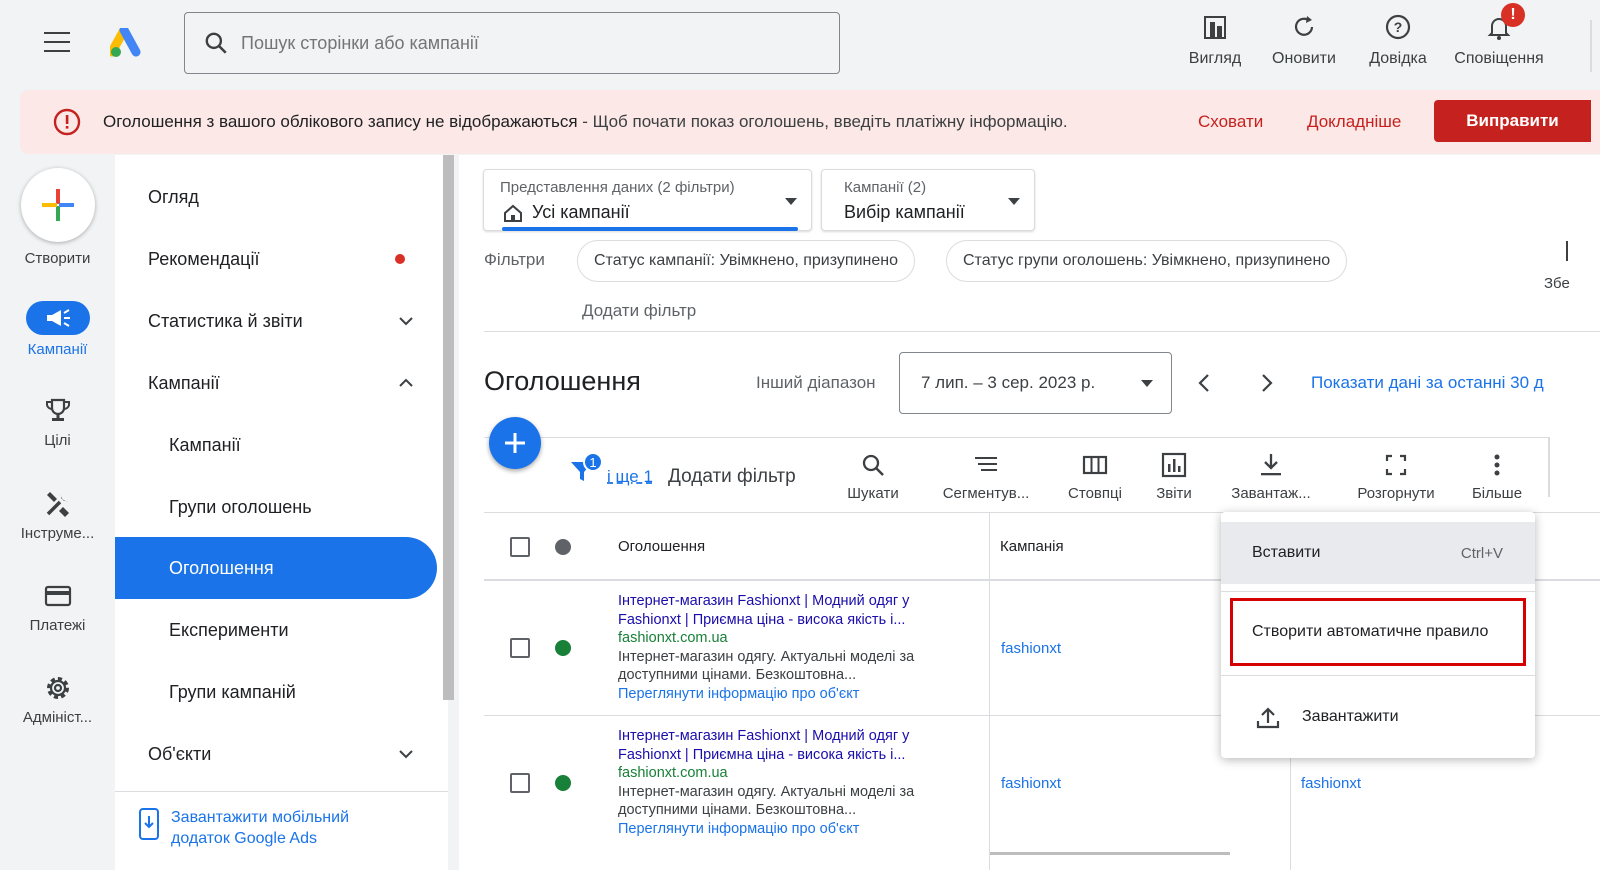  Describe the element at coordinates (221, 567) in the screenshot. I see `nav-label: Оголошення` at that location.